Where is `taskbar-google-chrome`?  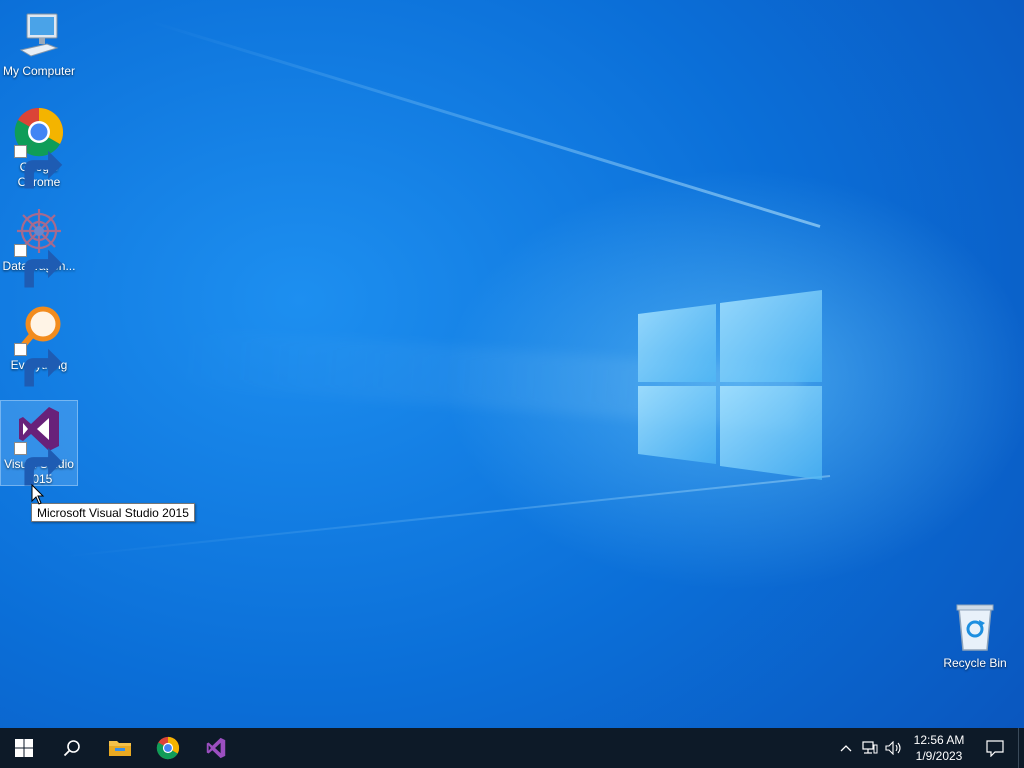
taskbar-google-chrome is located at coordinates (168, 748).